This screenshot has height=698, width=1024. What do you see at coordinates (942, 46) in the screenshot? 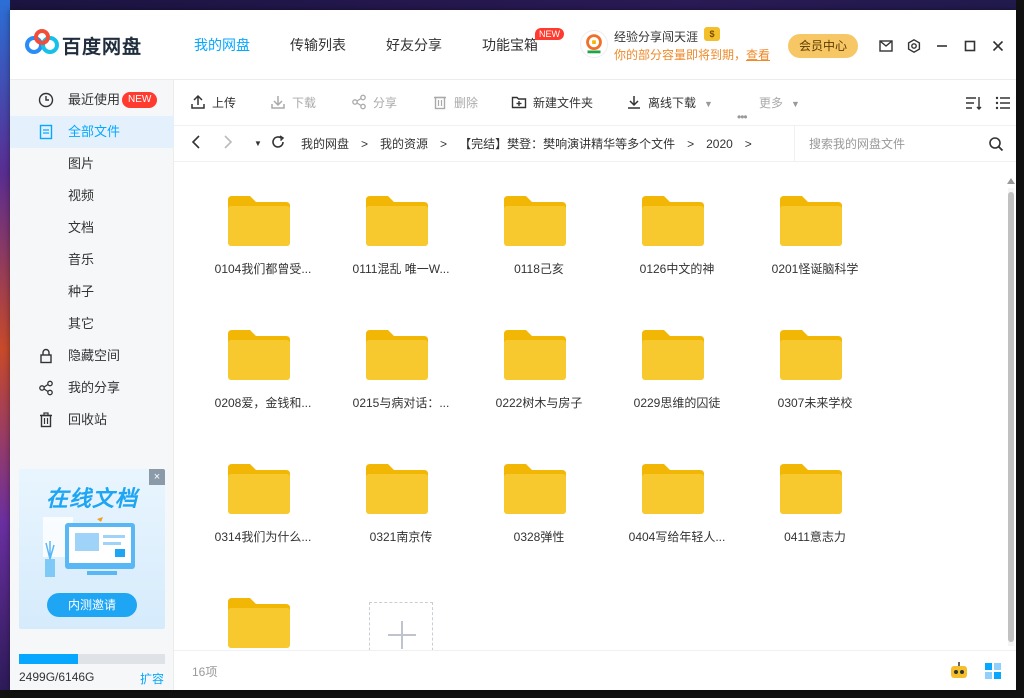
I see `minimize-icon` at bounding box center [942, 46].